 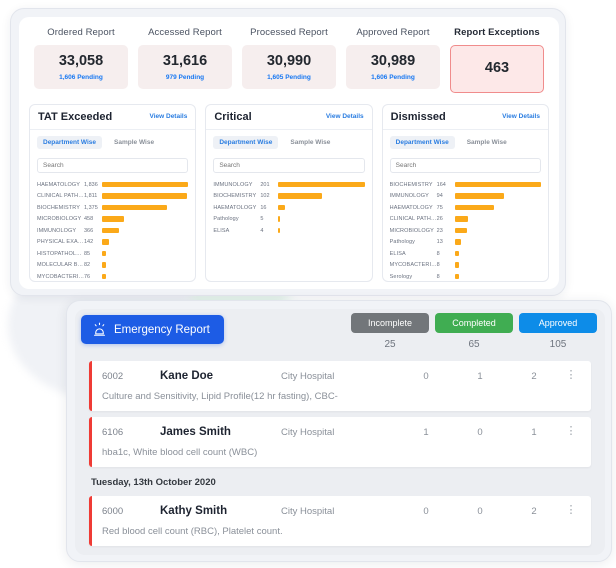 I want to click on chart-value-label: 201, so click(x=265, y=184).